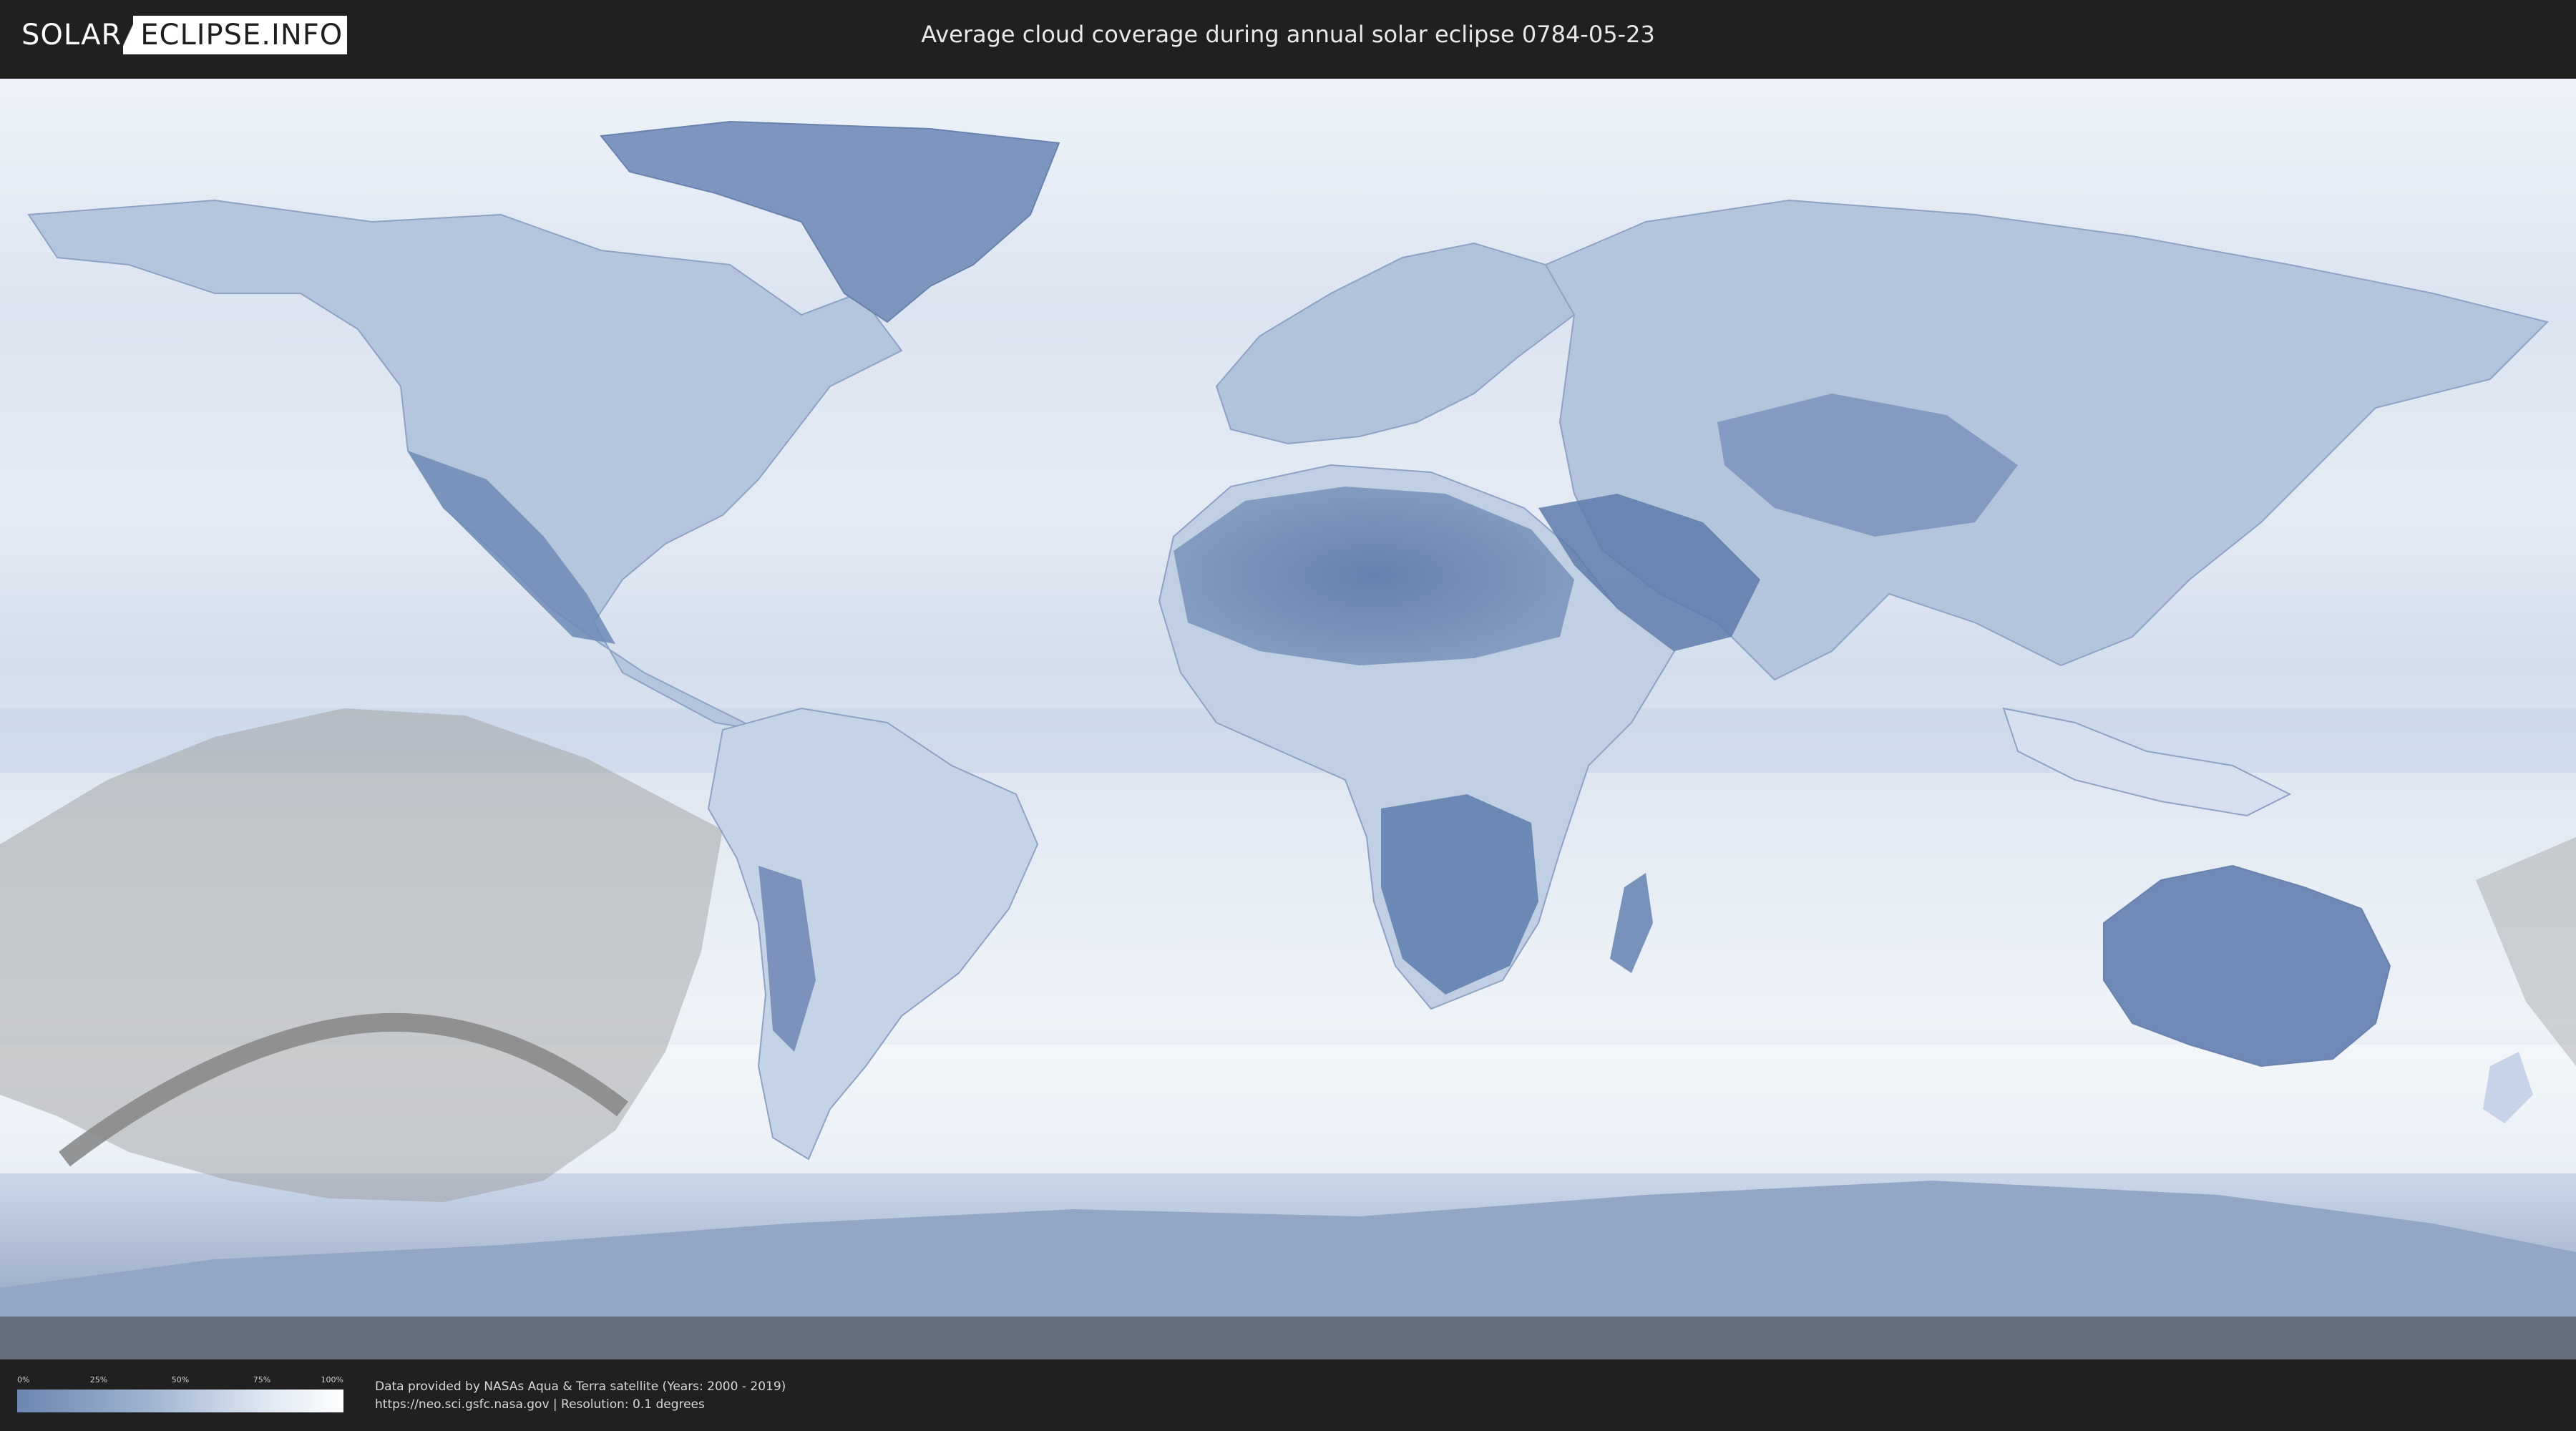 This screenshot has width=2576, height=1431. Describe the element at coordinates (1288, 1338) in the screenshot. I see `ross-sea-dark-strip` at that location.